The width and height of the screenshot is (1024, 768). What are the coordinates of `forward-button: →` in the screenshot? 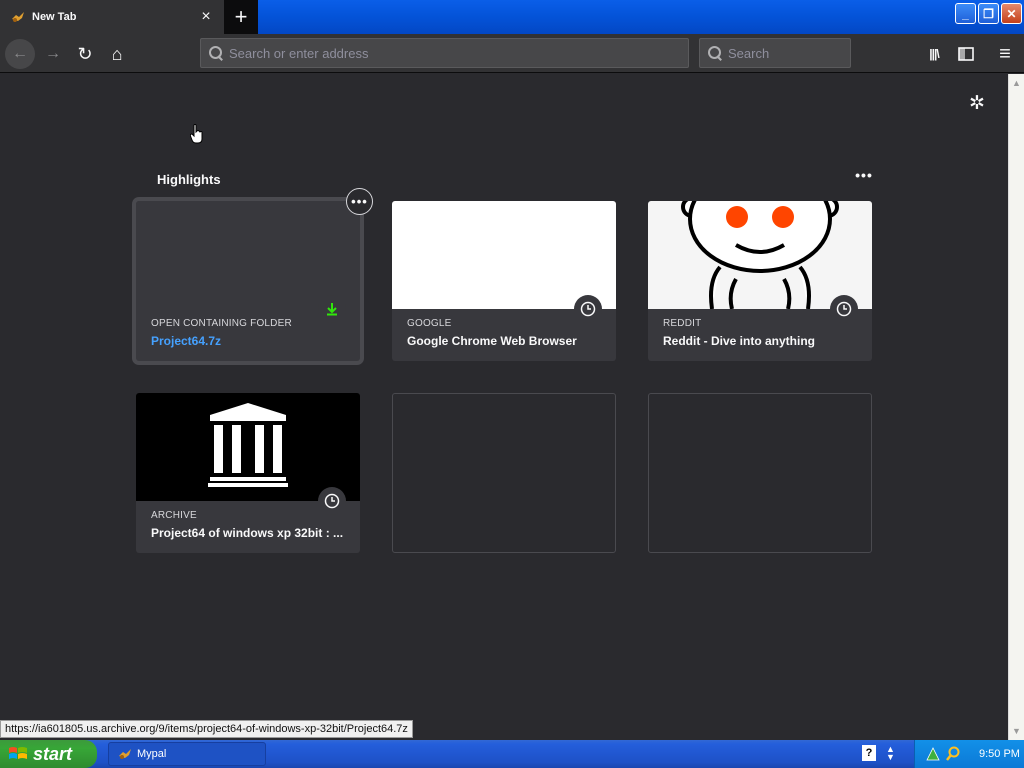 It's located at (53, 54).